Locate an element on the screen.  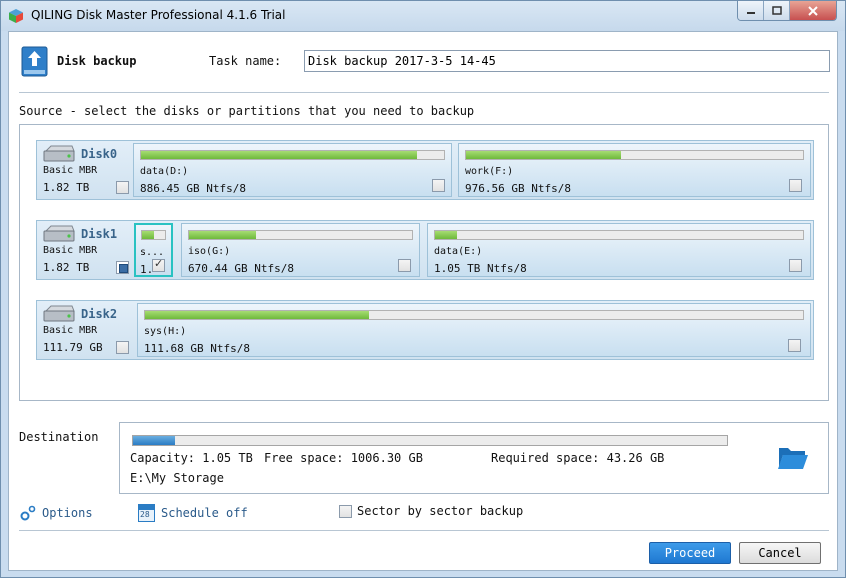
gear-icon is located at coordinates (28, 513).